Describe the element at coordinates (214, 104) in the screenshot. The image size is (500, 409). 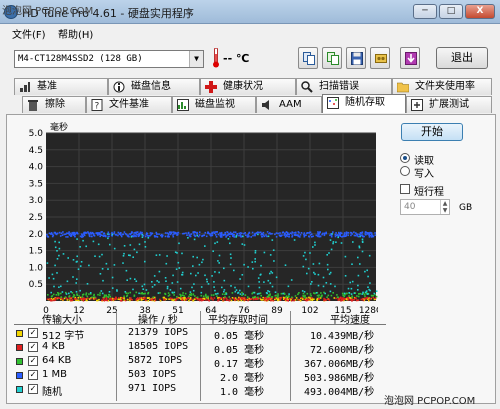
I see `tab-disk-monitor: 磁盘监视` at that location.